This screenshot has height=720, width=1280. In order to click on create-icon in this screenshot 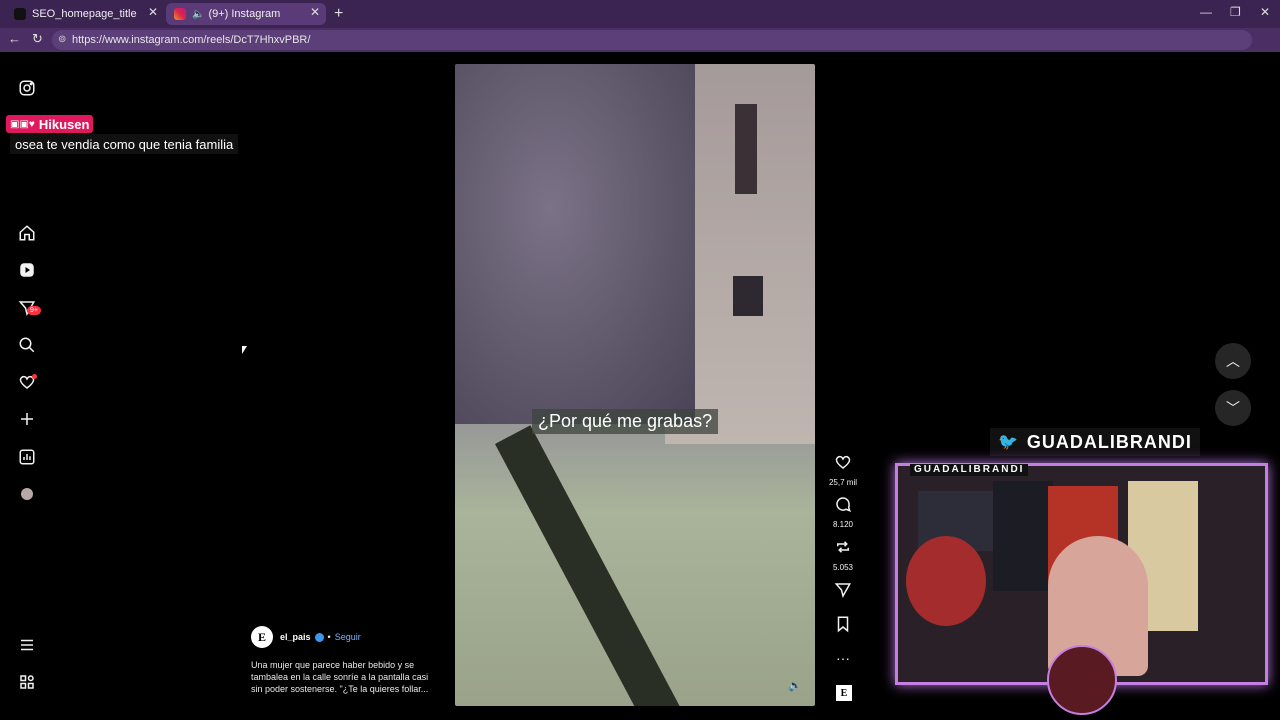, I will do `click(27, 419)`.